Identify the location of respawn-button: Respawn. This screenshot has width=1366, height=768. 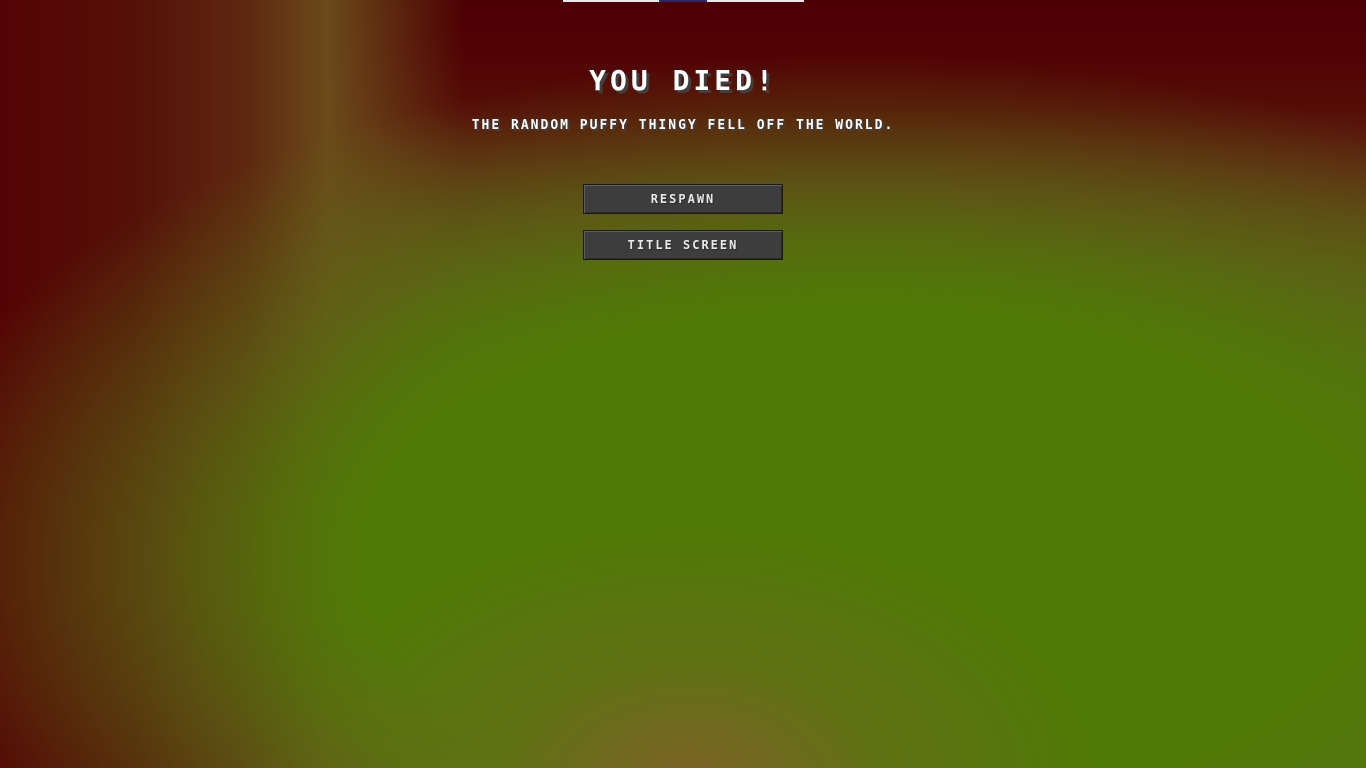
(683, 199).